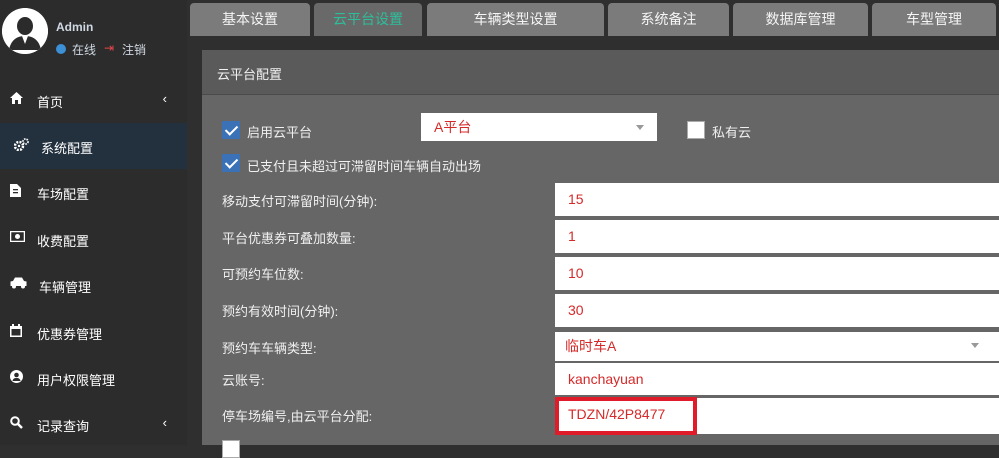  I want to click on cloud-account-input: kanchayuan, so click(777, 379).